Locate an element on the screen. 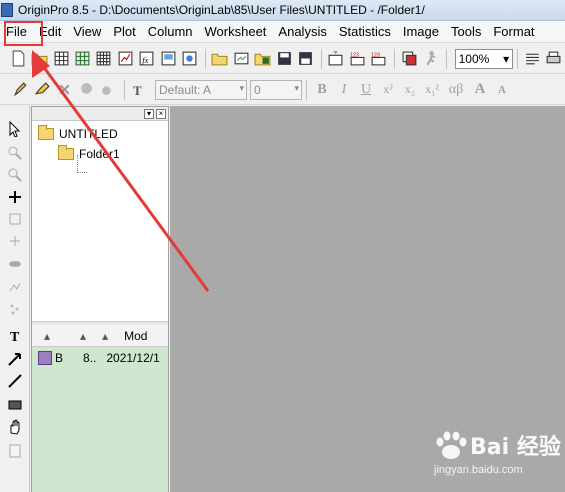  rectangle-icon is located at coordinates (15, 405).